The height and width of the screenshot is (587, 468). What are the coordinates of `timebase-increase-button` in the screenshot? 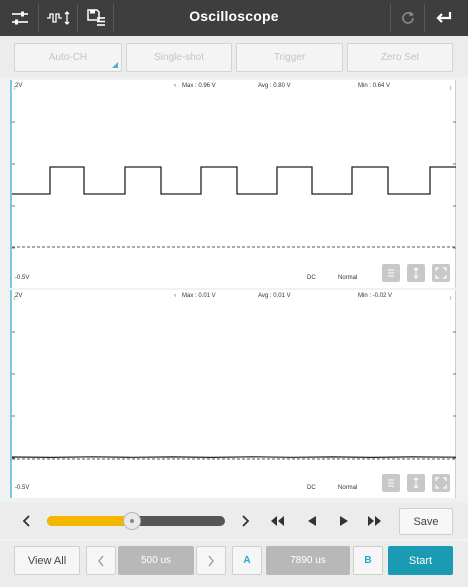 It's located at (211, 560).